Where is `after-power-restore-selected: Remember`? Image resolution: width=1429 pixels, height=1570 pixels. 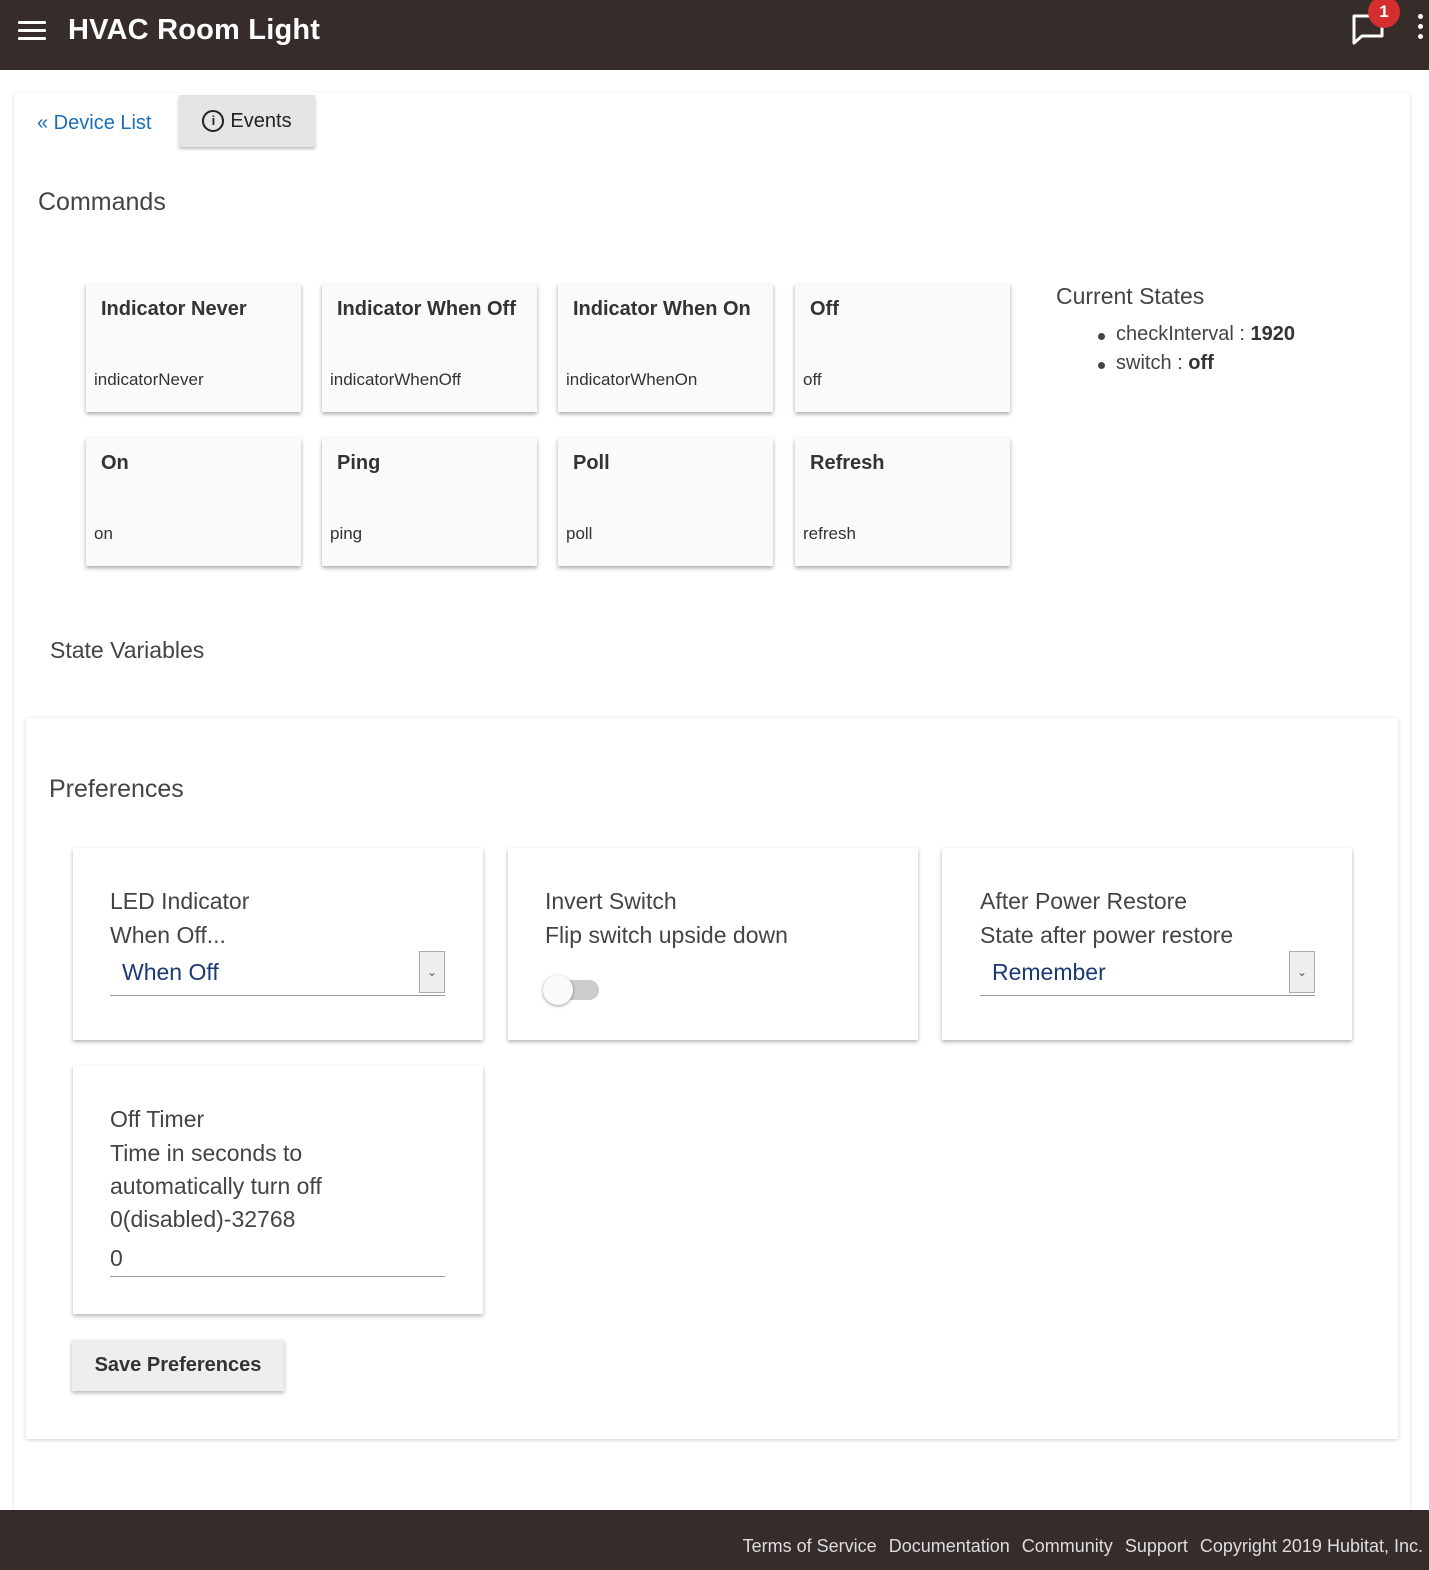 after-power-restore-selected: Remember is located at coordinates (1049, 972).